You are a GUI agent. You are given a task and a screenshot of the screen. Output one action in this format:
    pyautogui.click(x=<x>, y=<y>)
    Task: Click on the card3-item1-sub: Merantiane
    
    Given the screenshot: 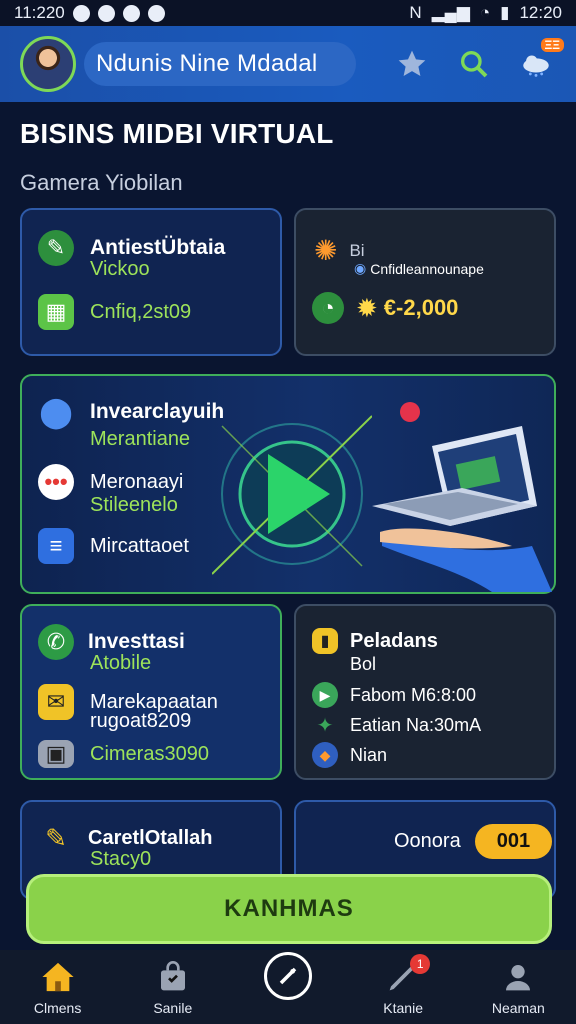 What is the action you would take?
    pyautogui.click(x=140, y=439)
    